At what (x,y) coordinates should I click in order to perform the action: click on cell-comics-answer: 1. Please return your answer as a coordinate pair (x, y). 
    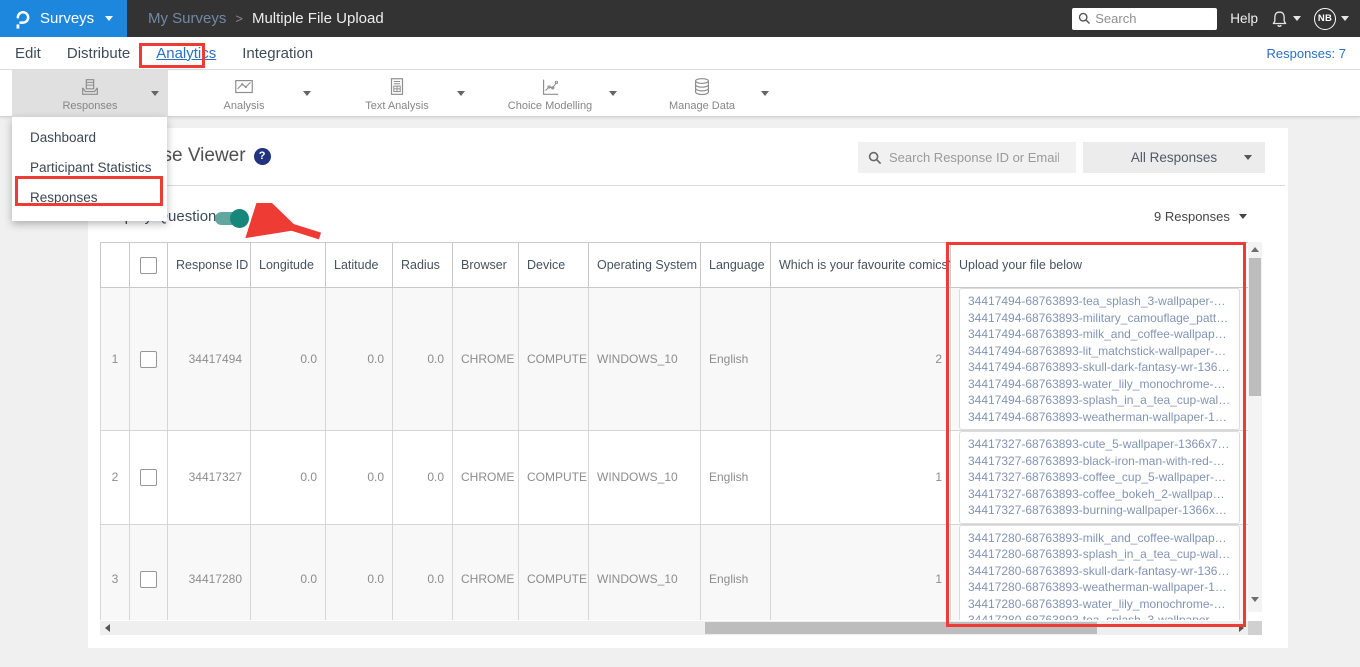
    Looking at the image, I should click on (860, 571).